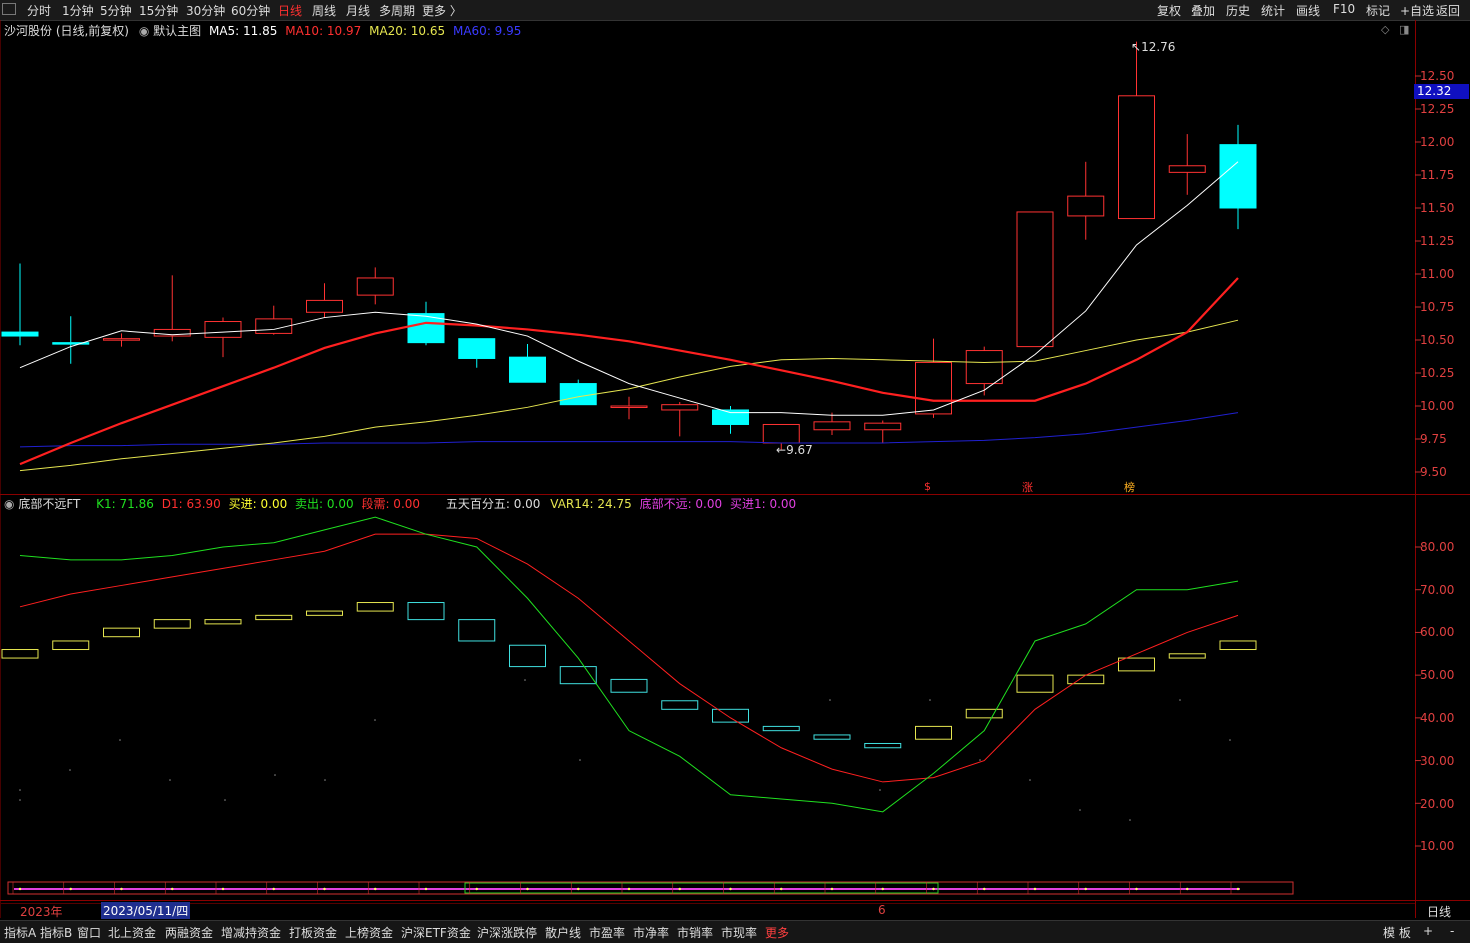  I want to click on short-value: 段需: 0.00, so click(391, 504).